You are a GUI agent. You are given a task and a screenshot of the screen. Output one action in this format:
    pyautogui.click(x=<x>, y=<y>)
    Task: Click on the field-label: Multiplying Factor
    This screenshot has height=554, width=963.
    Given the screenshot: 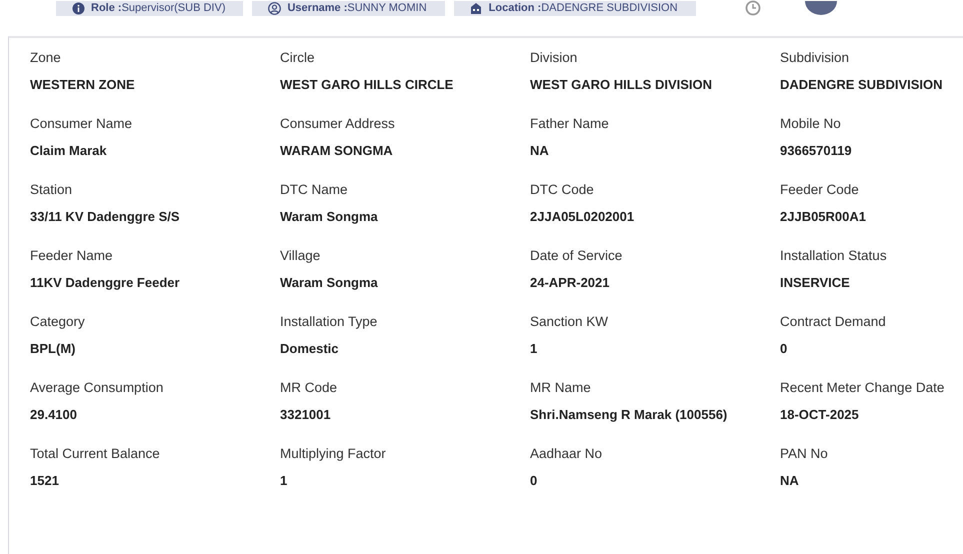 What is the action you would take?
    pyautogui.click(x=333, y=454)
    